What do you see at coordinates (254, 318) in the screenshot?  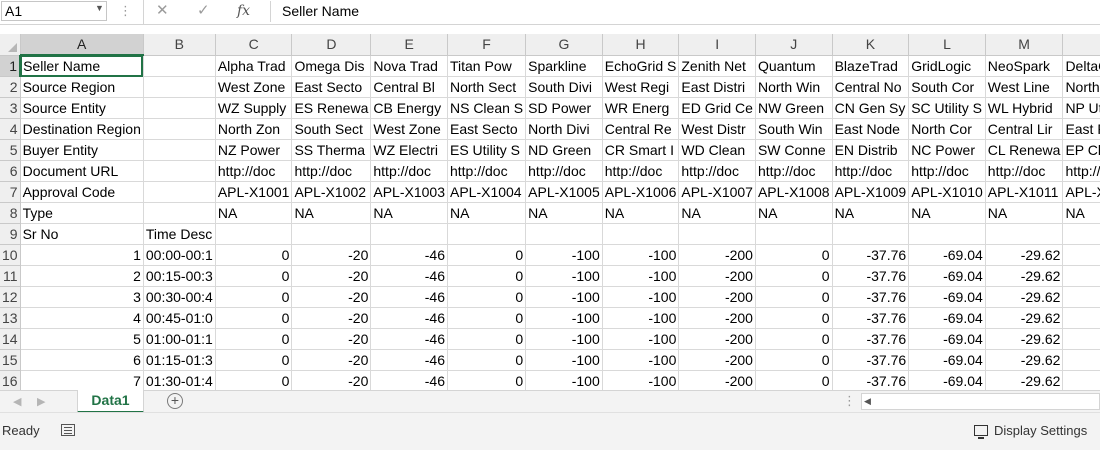 I see `cell-c13: 0` at bounding box center [254, 318].